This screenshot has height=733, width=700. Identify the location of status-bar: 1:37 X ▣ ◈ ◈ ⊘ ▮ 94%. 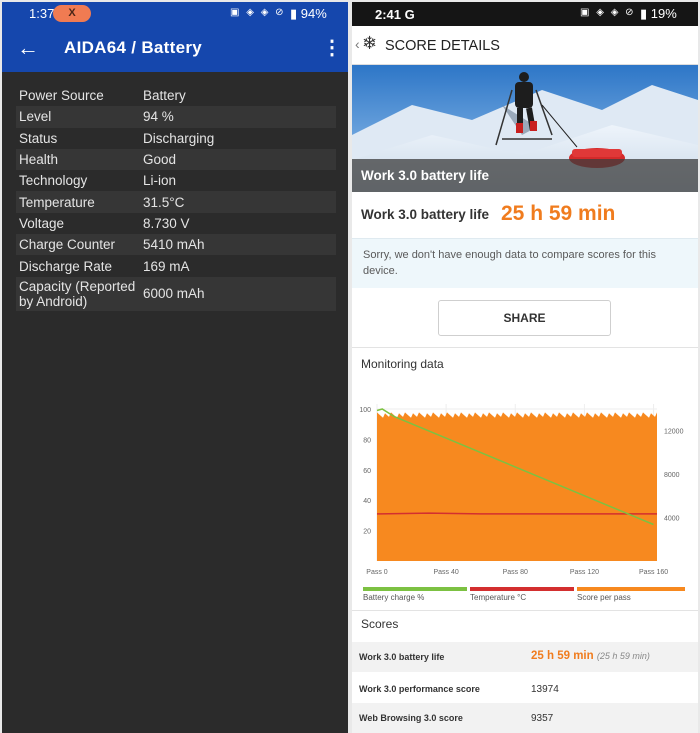
(175, 14).